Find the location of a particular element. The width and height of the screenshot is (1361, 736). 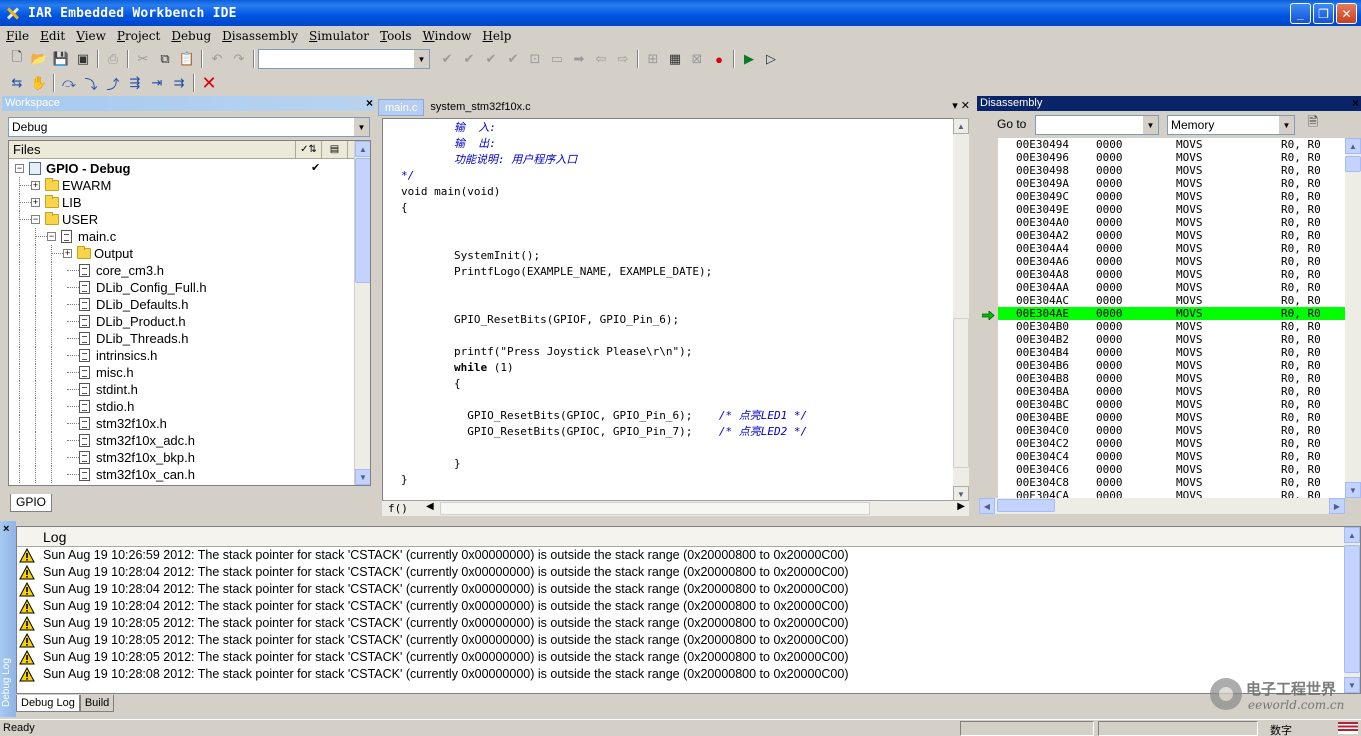

save-all-button: ▣ is located at coordinates (83, 59).